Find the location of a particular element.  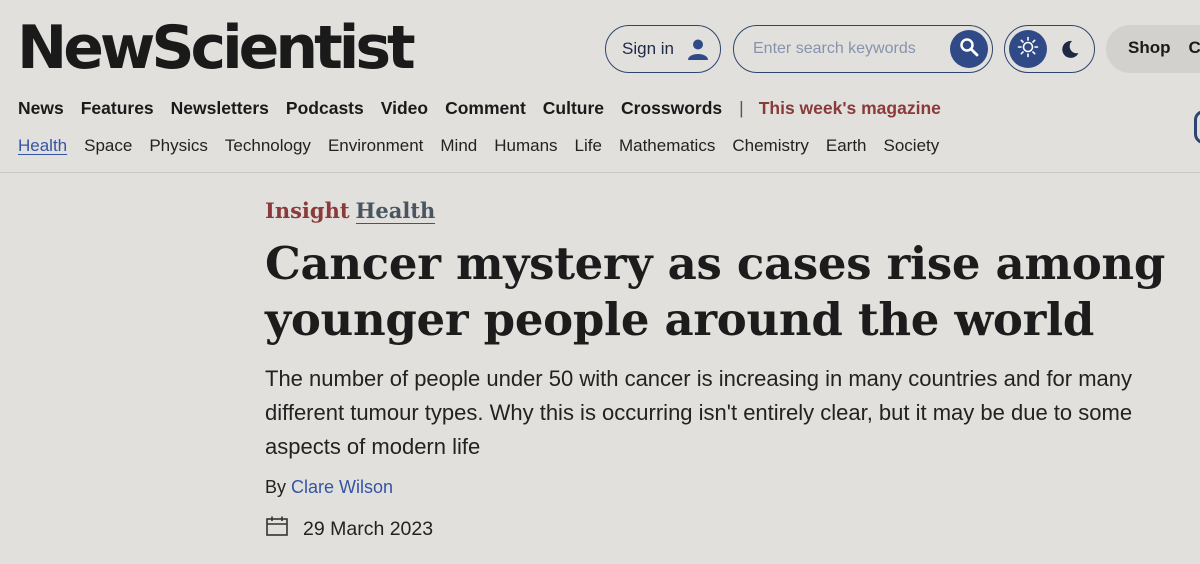

nav-this-weeks-magazine: This week's magazine is located at coordinates (850, 108).